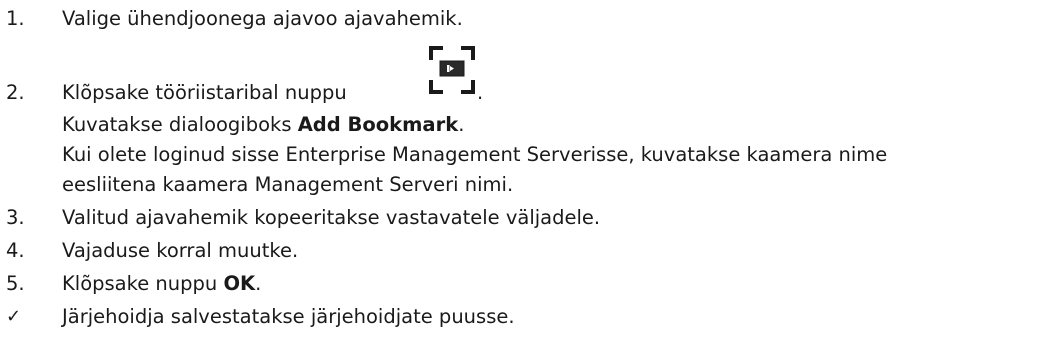  I want to click on checkmark-icon: ✓, so click(14, 316).